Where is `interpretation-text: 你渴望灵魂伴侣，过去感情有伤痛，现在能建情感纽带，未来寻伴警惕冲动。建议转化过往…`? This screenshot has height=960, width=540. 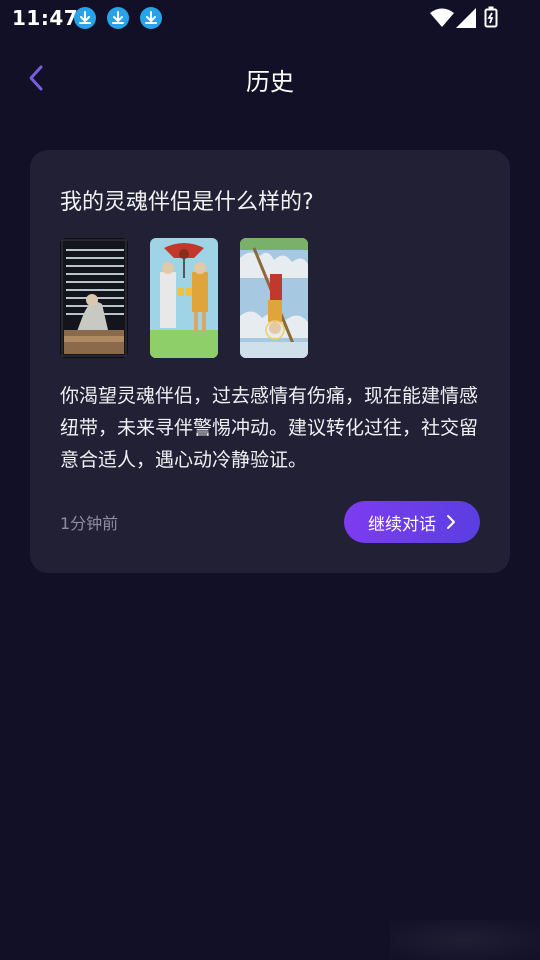
interpretation-text: 你渴望灵魂伴侣，过去感情有伤痛，现在能建情感纽带，未来寻伴警惕冲动。建议转化过往… is located at coordinates (269, 428).